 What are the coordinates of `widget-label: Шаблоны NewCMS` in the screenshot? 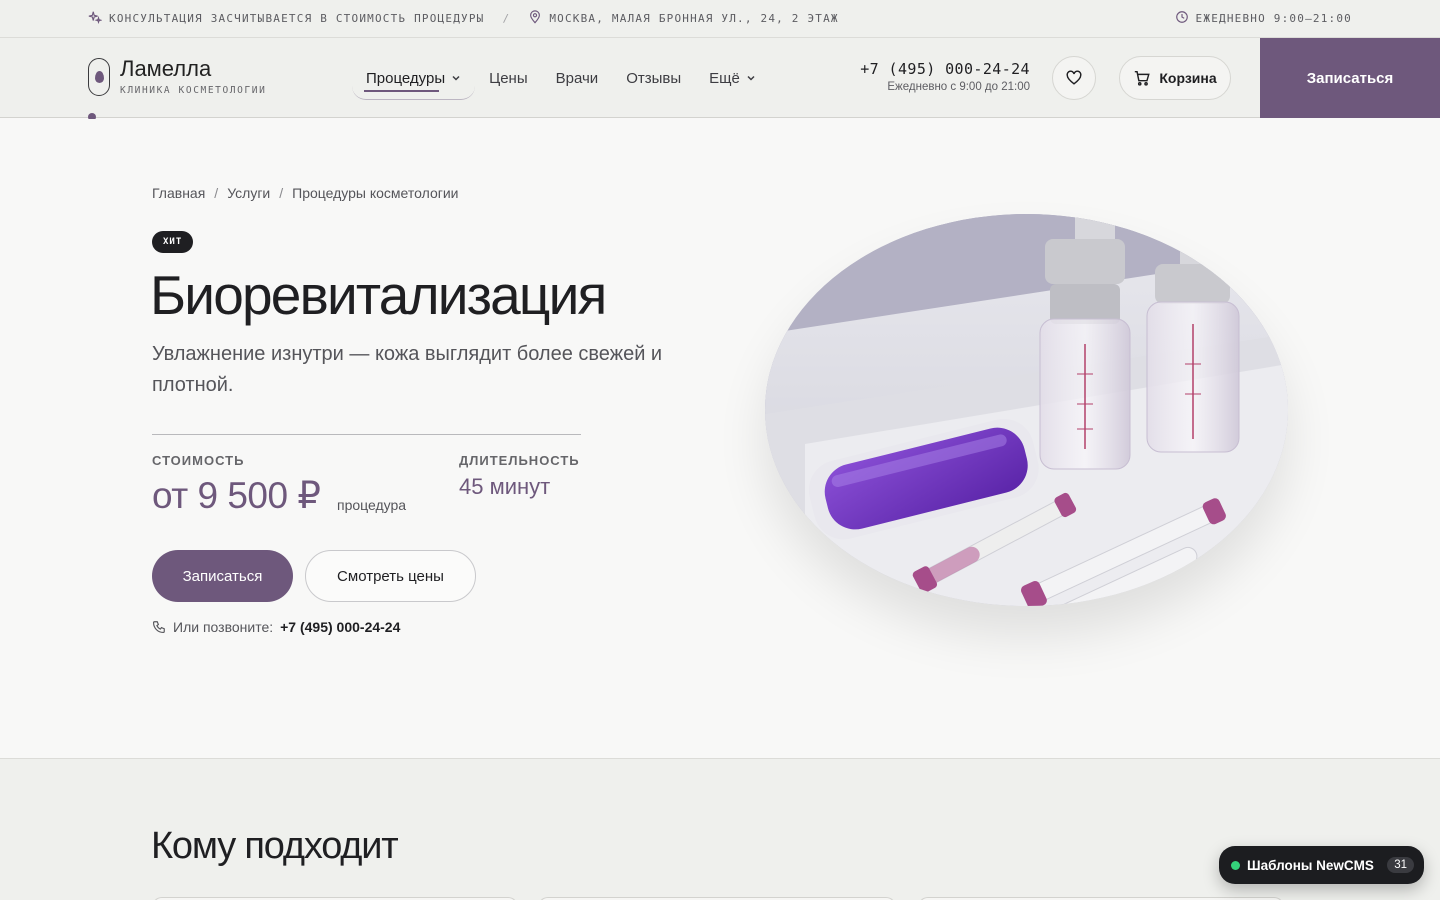 It's located at (1310, 865).